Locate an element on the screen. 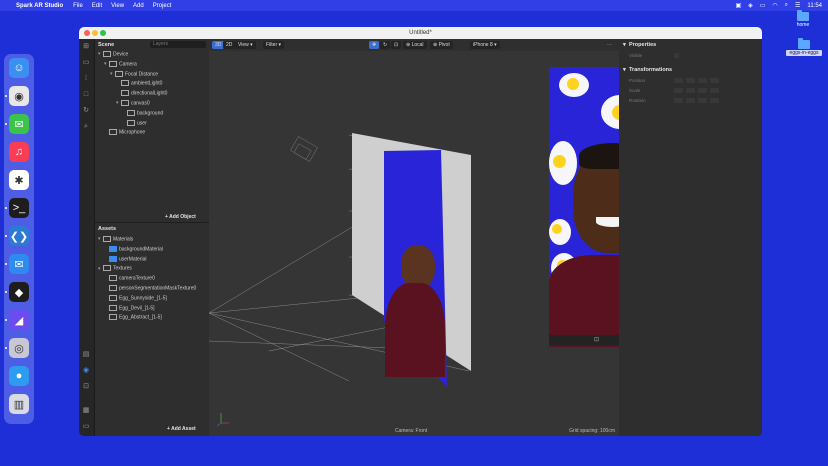 This screenshot has width=828, height=466. library-icon: ◉ is located at coordinates (86, 371).